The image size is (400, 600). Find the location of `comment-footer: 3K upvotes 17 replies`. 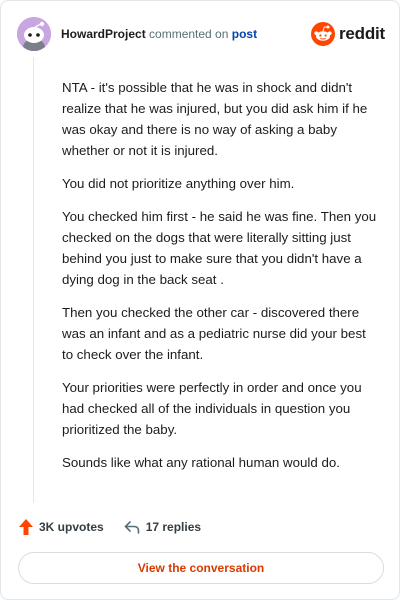

comment-footer: 3K upvotes 17 replies is located at coordinates (110, 527).